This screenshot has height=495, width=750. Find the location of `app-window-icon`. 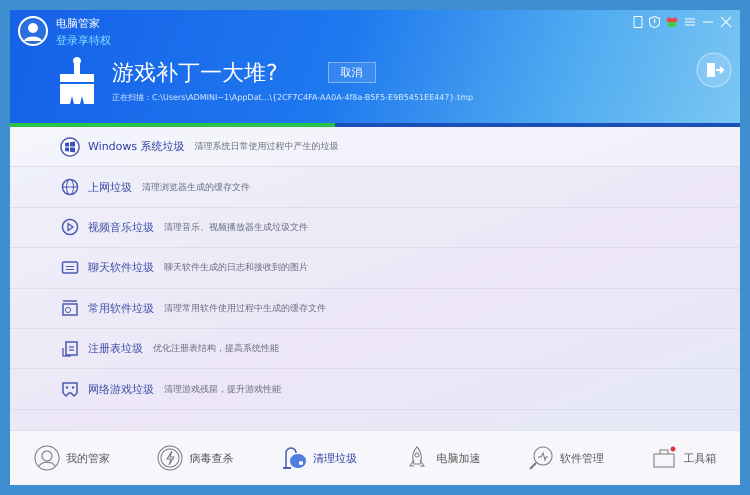

app-window-icon is located at coordinates (70, 308).